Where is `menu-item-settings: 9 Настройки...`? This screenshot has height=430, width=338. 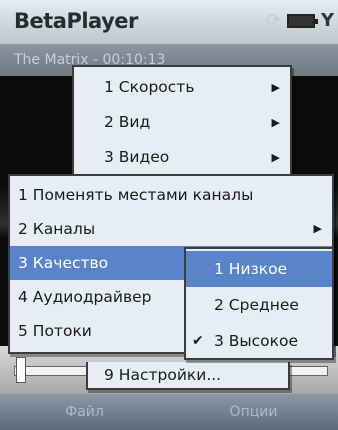 menu-item-settings: 9 Настройки... is located at coordinates (188, 375).